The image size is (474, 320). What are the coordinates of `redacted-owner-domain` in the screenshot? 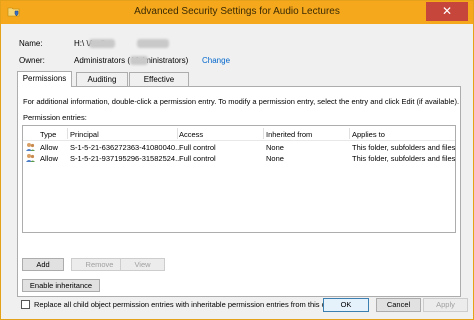 It's located at (139, 60).